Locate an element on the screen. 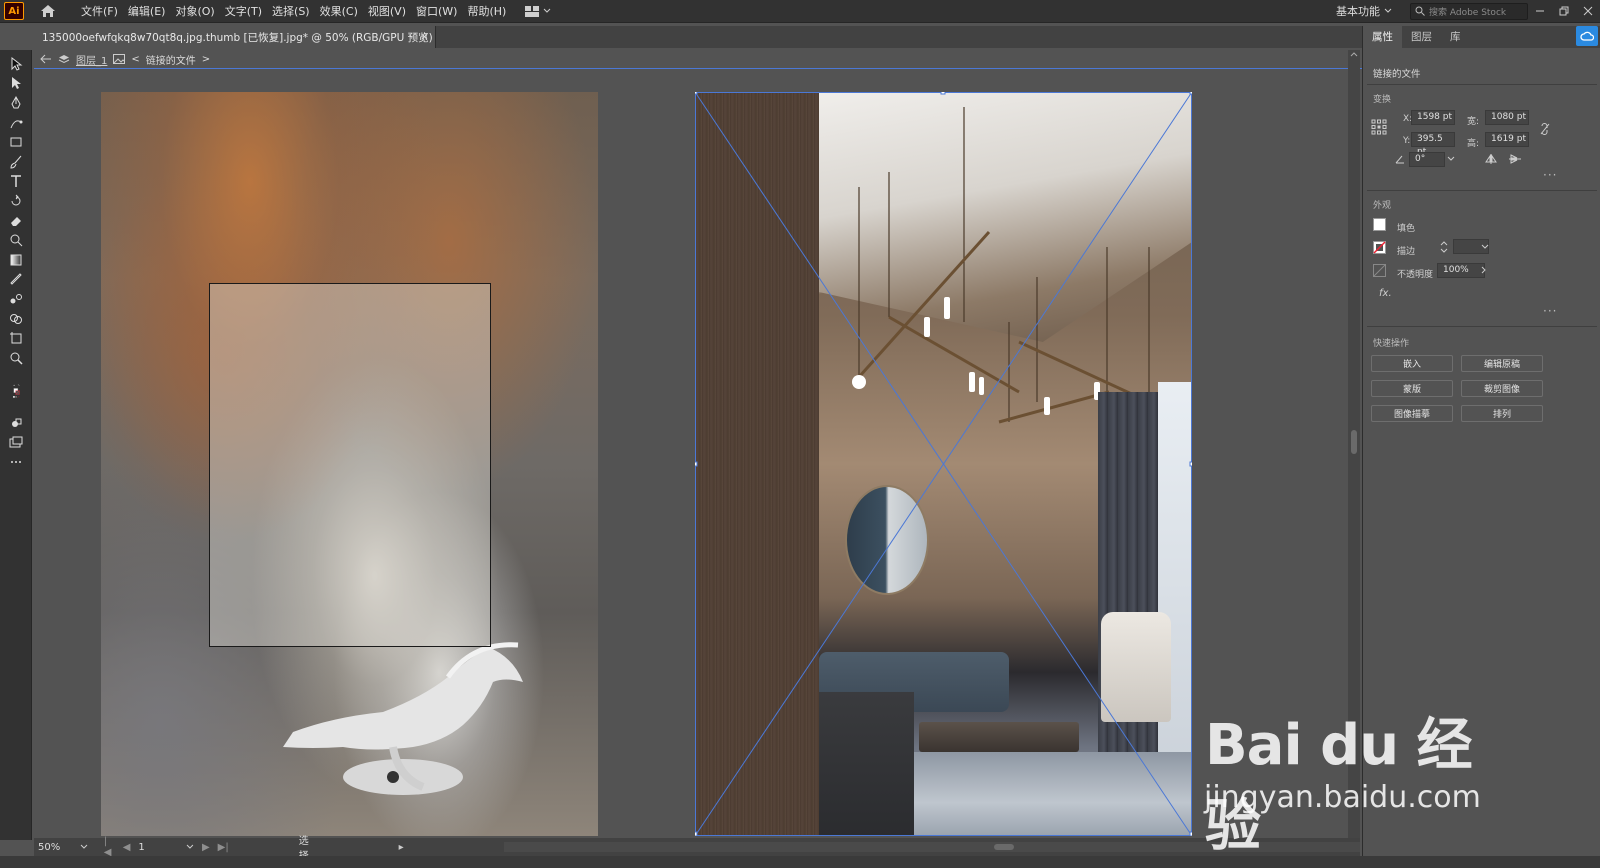 The image size is (1600, 868). breadcrumb-layer: 图层_1 is located at coordinates (91, 59).